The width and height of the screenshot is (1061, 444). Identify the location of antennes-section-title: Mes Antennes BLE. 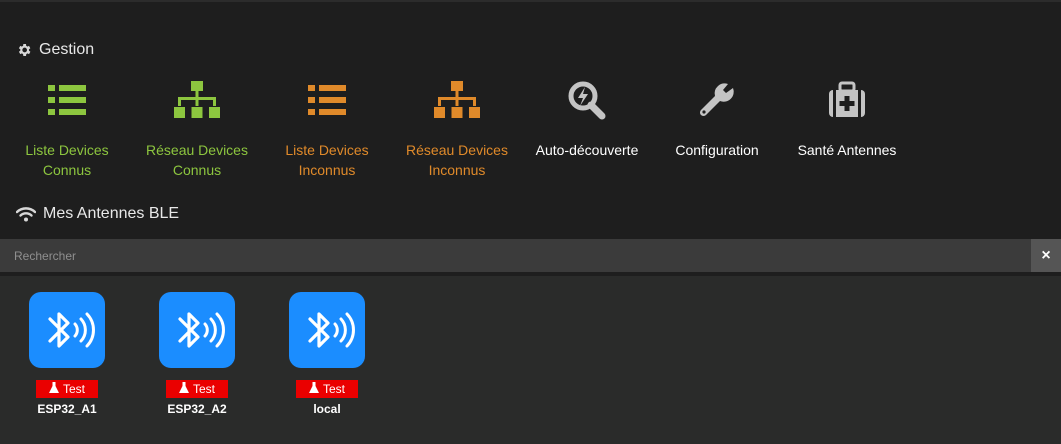
(97, 214).